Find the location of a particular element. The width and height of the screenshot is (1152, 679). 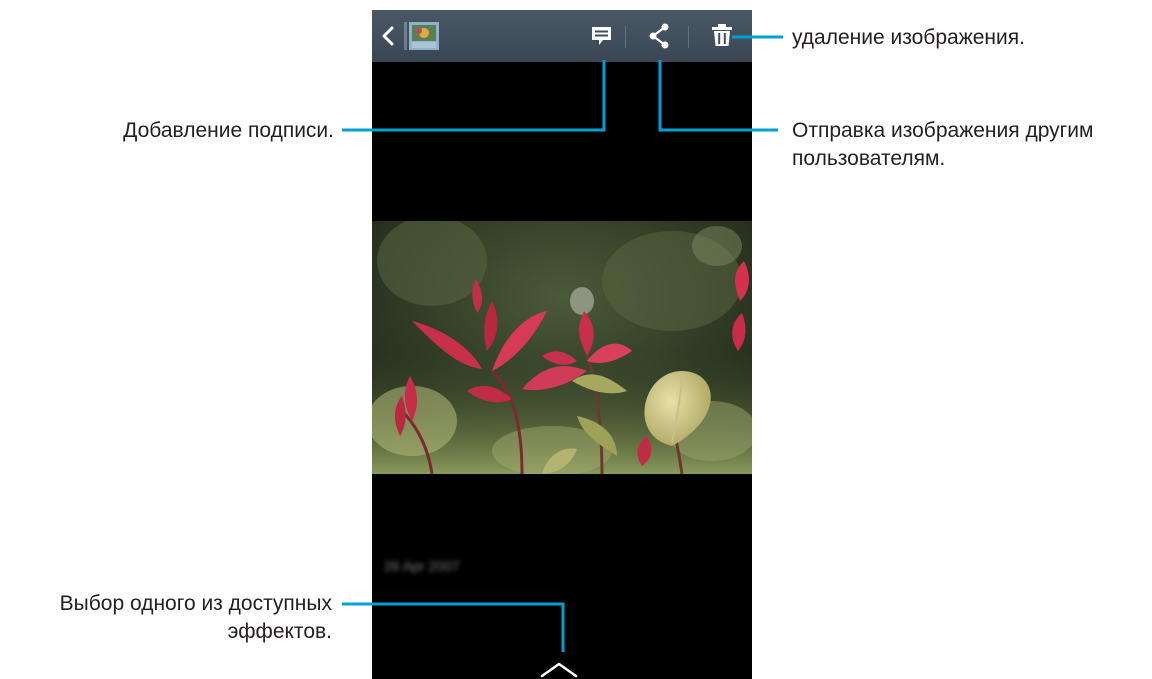

callout-share-line1: Отправка изображения другим is located at coordinates (943, 130).